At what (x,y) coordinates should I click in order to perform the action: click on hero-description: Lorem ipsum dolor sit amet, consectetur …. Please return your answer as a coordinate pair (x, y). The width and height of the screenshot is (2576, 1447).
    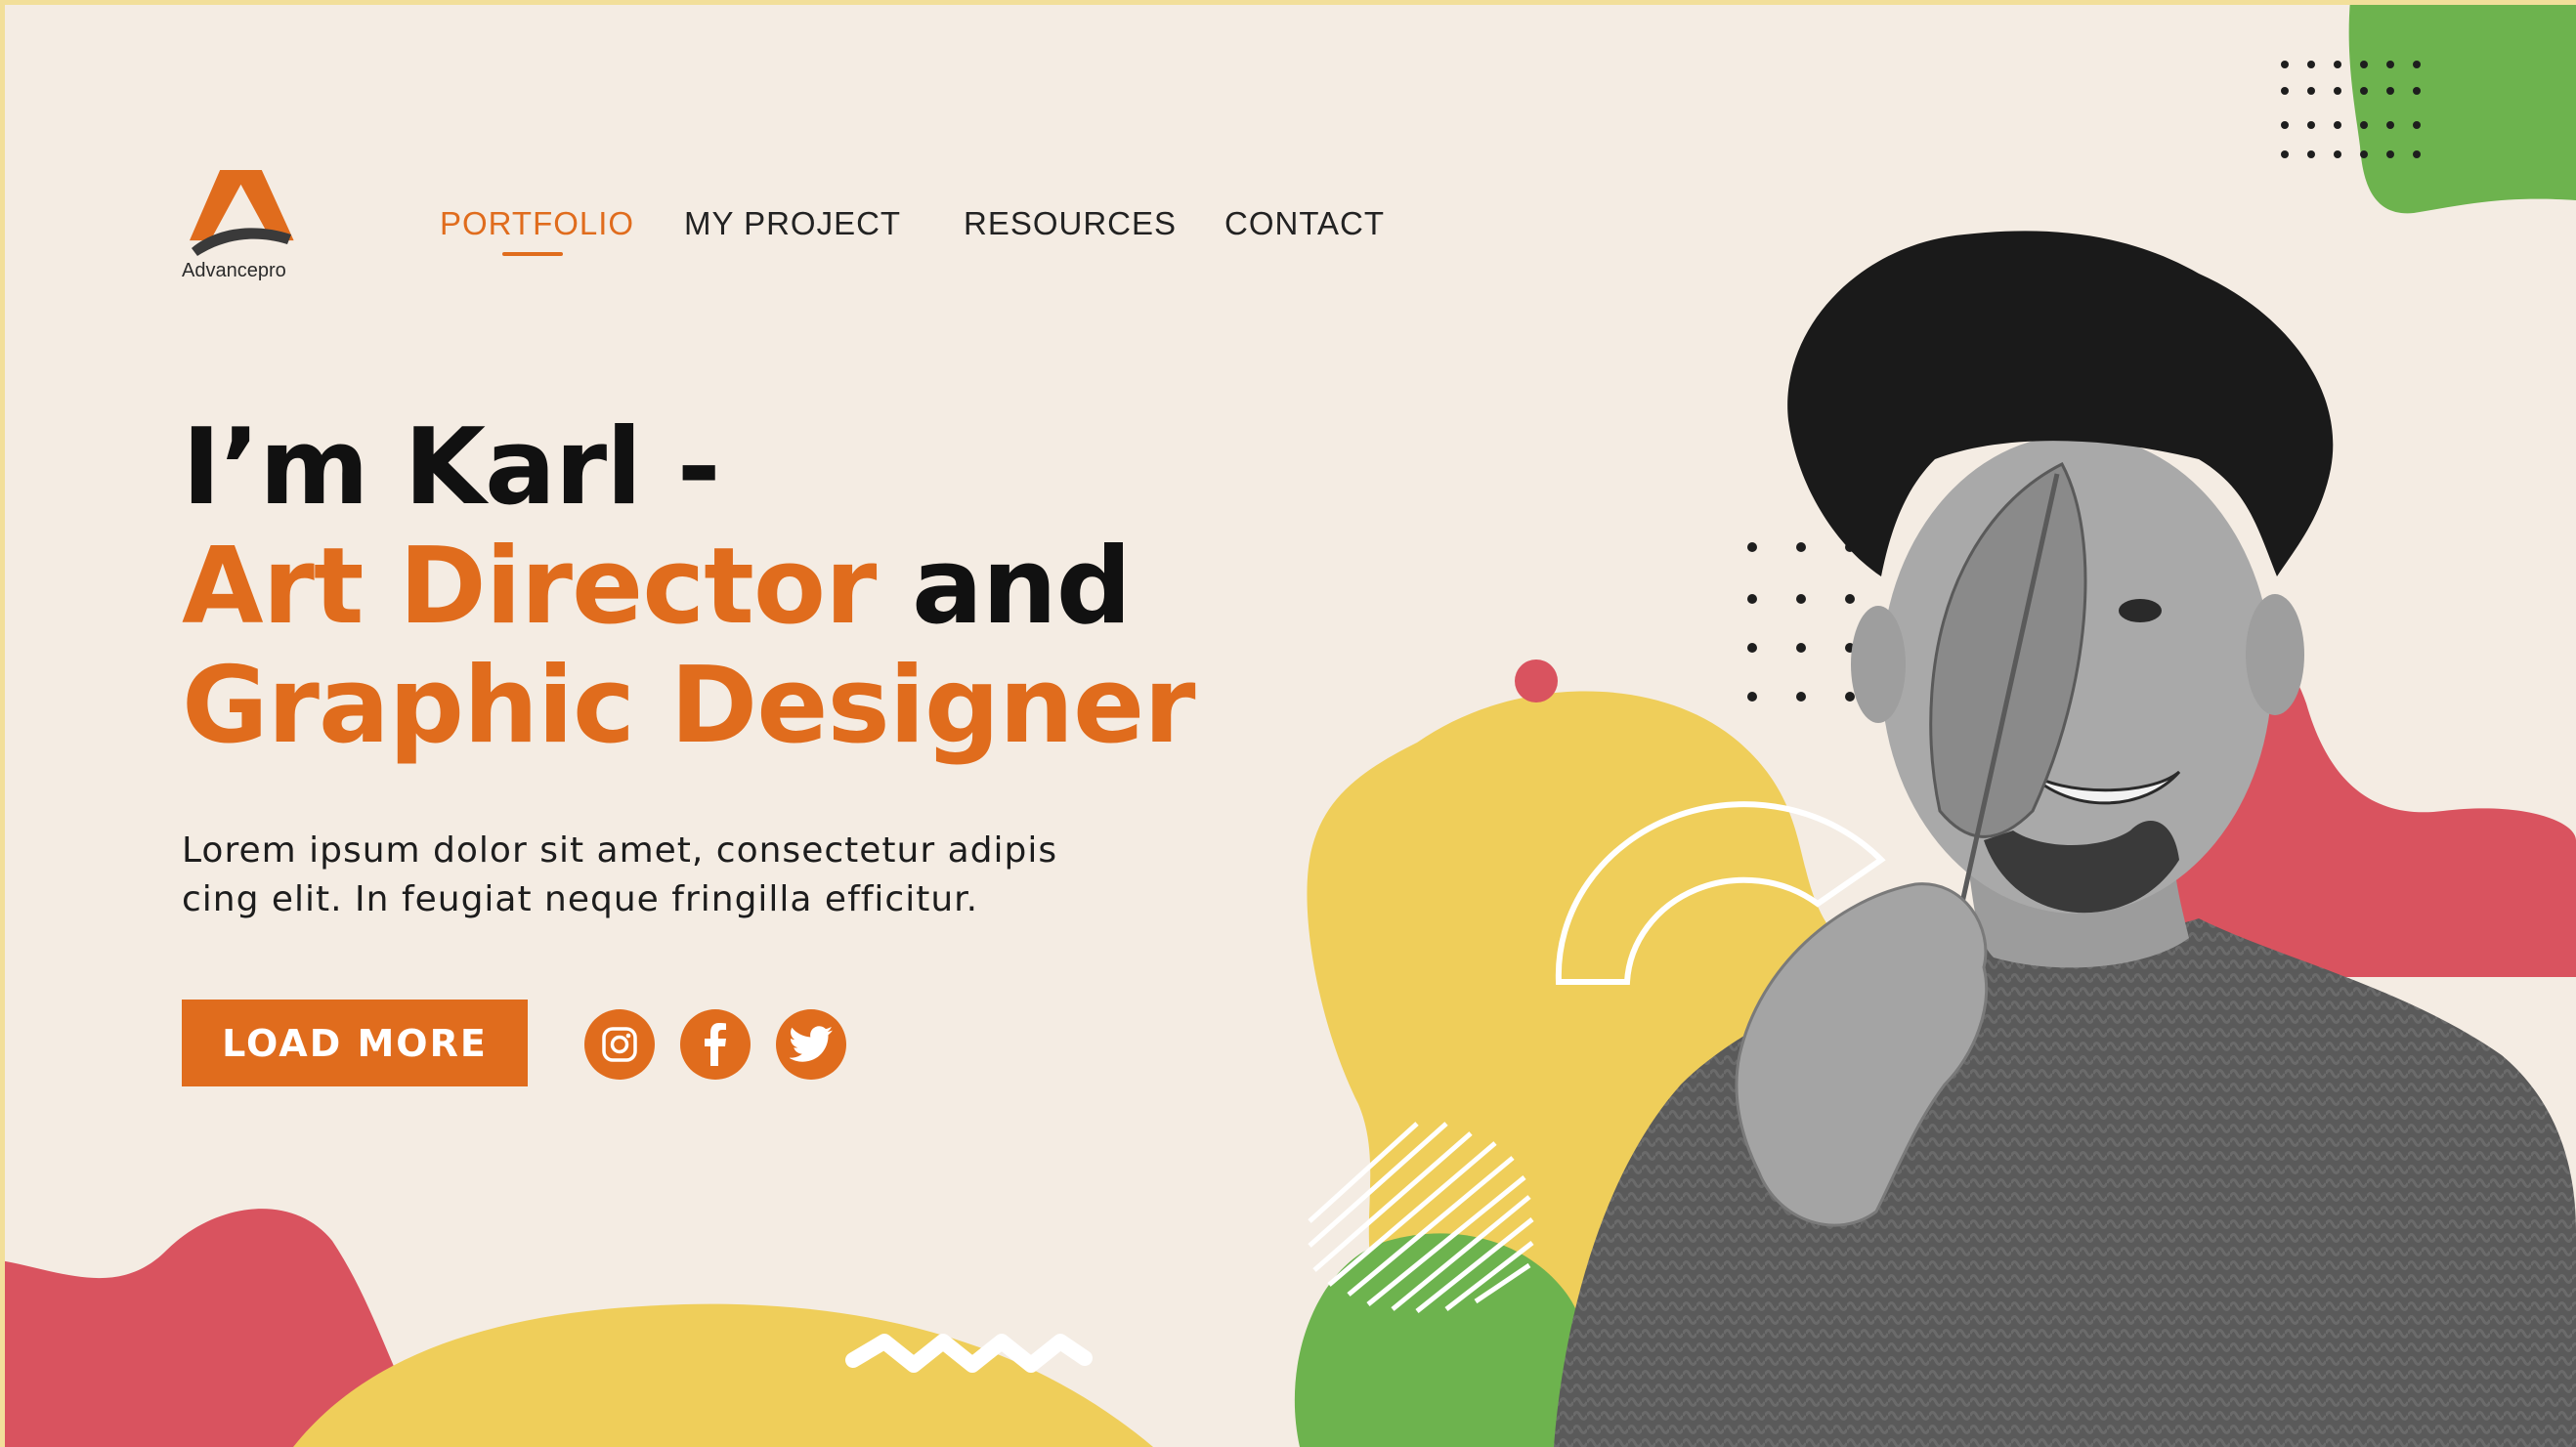
    Looking at the image, I should click on (700, 875).